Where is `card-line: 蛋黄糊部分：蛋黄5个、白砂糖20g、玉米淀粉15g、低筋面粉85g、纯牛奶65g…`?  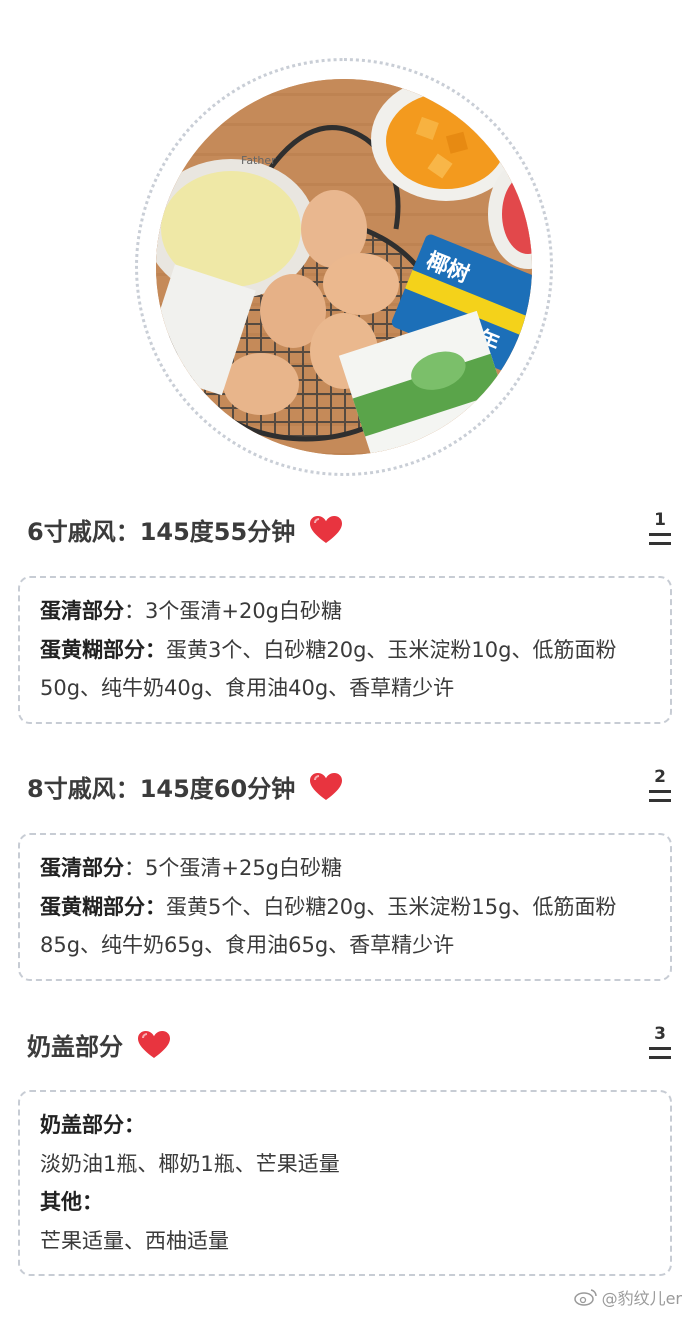
card-line: 蛋黄糊部分：蛋黄5个、白砂糖20g、玉米淀粉15g、低筋面粉85g、纯牛奶65g… is located at coordinates (346, 926).